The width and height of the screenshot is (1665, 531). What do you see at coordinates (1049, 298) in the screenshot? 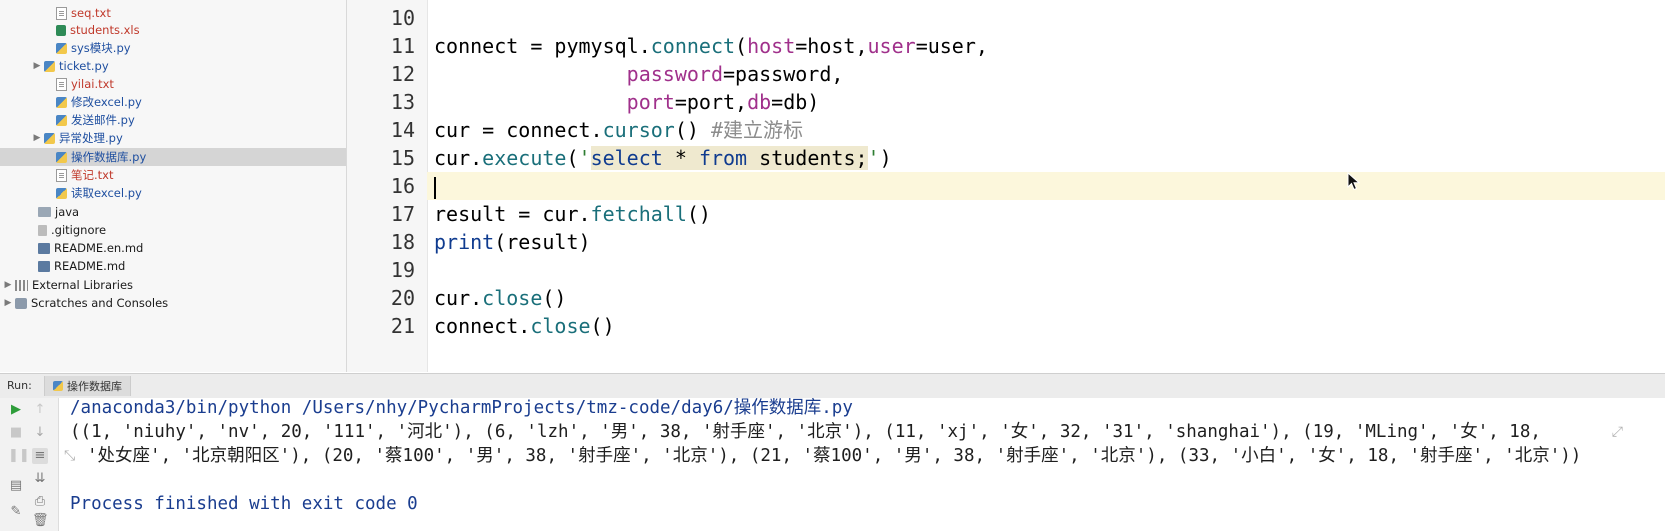
I see `code-line: cur.close()` at bounding box center [1049, 298].